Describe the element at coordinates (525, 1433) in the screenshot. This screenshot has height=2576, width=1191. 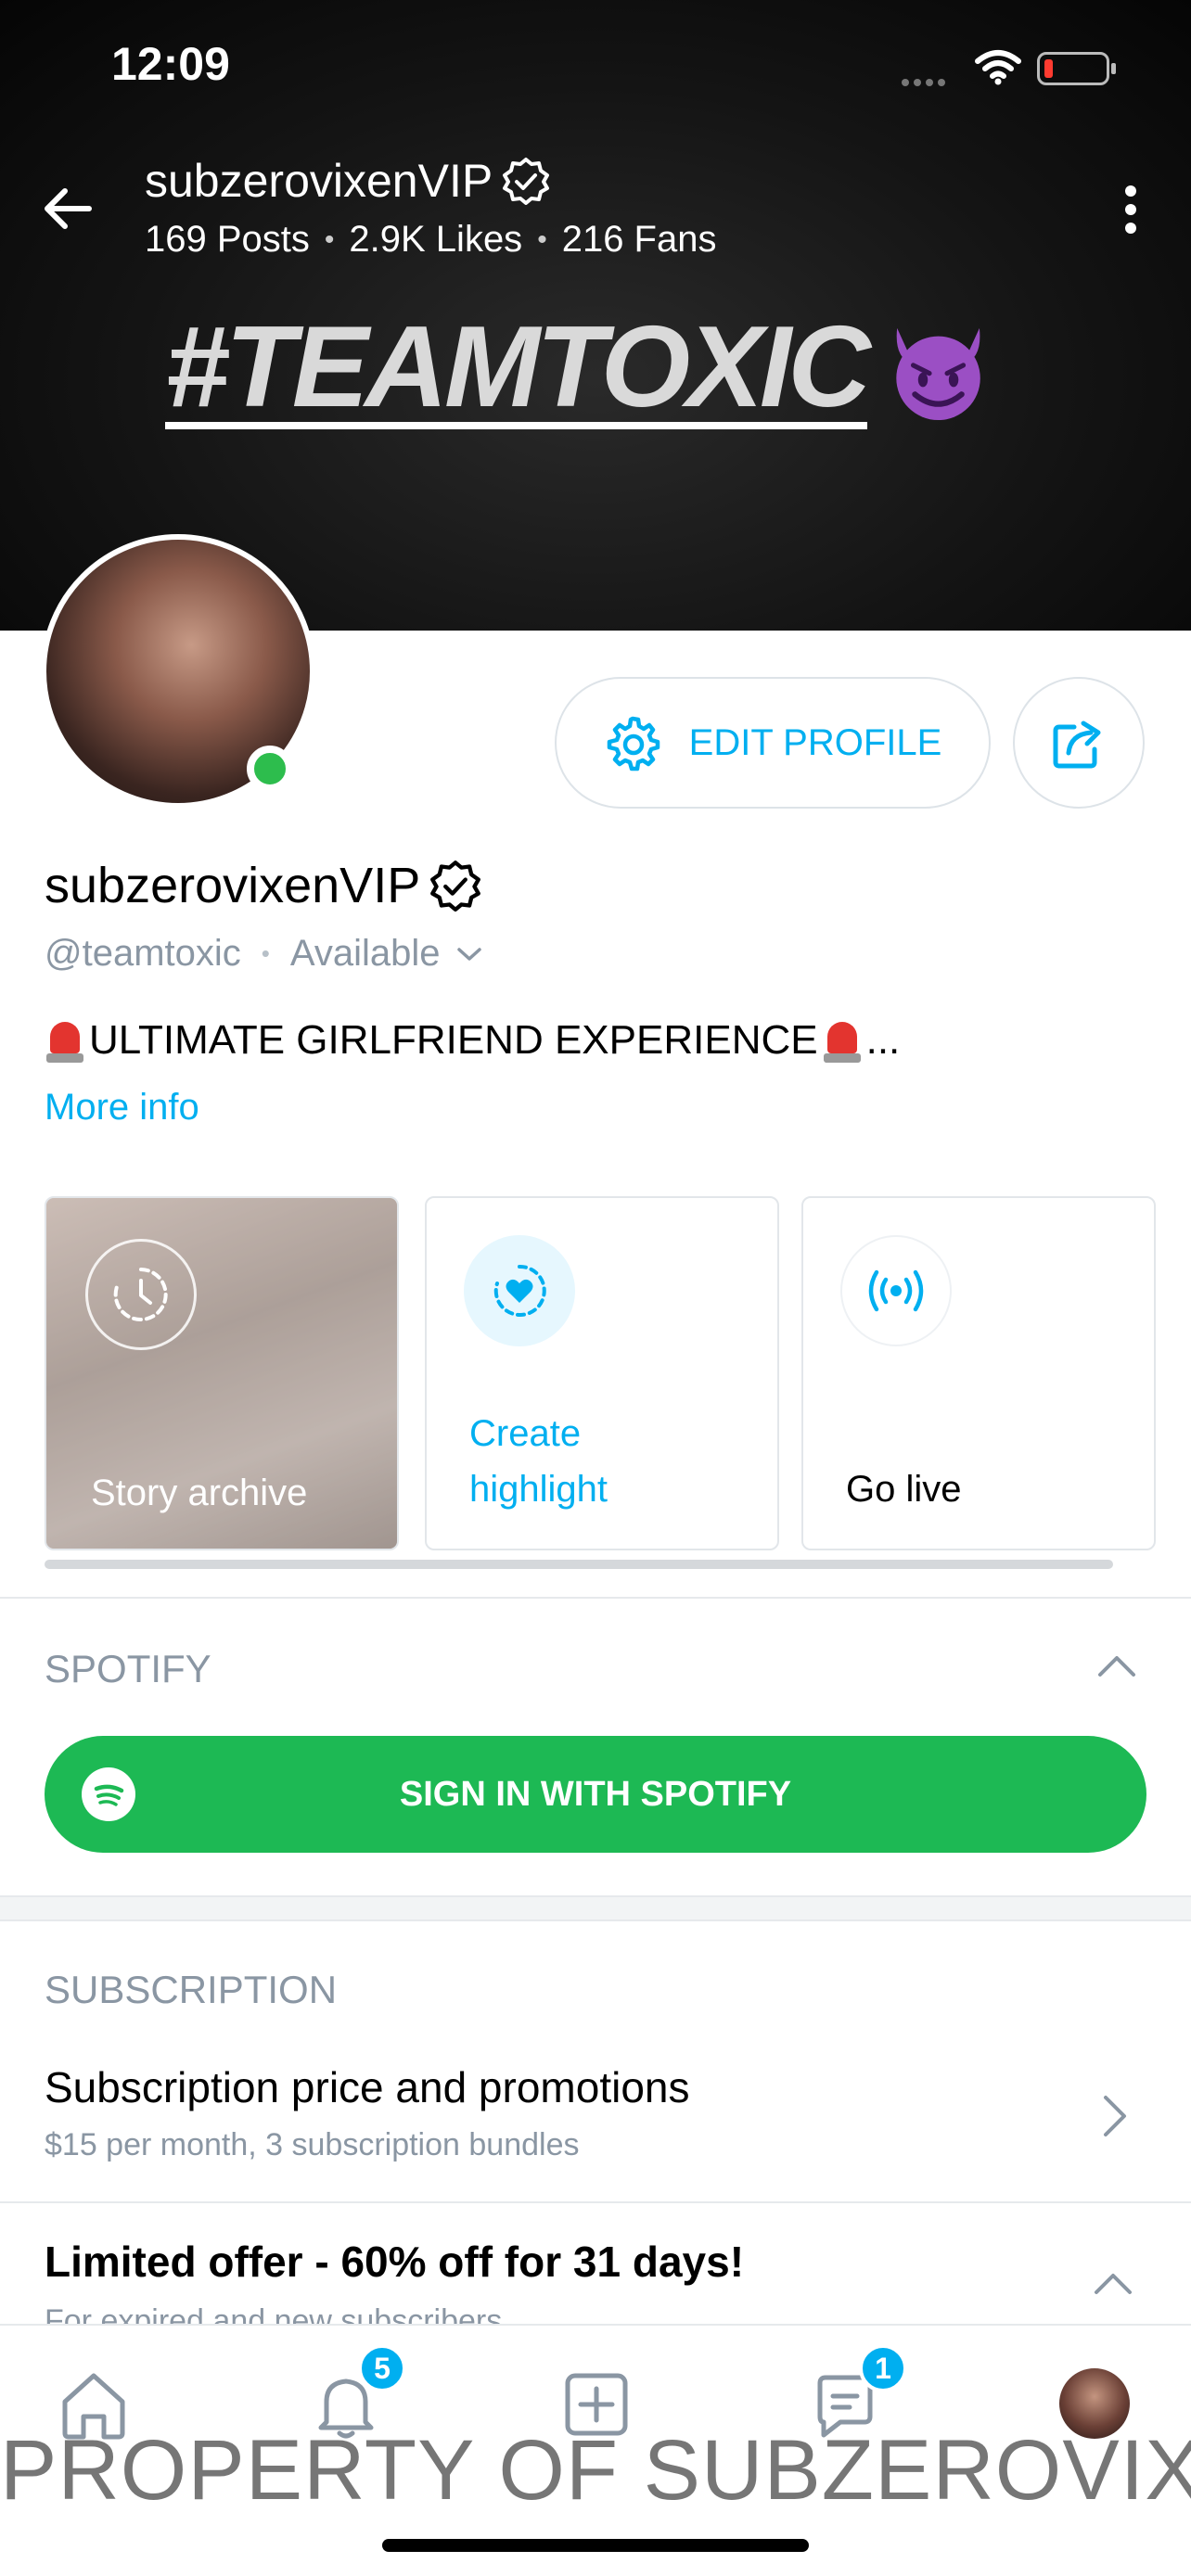
I see `create-highlight-line1: Create` at that location.